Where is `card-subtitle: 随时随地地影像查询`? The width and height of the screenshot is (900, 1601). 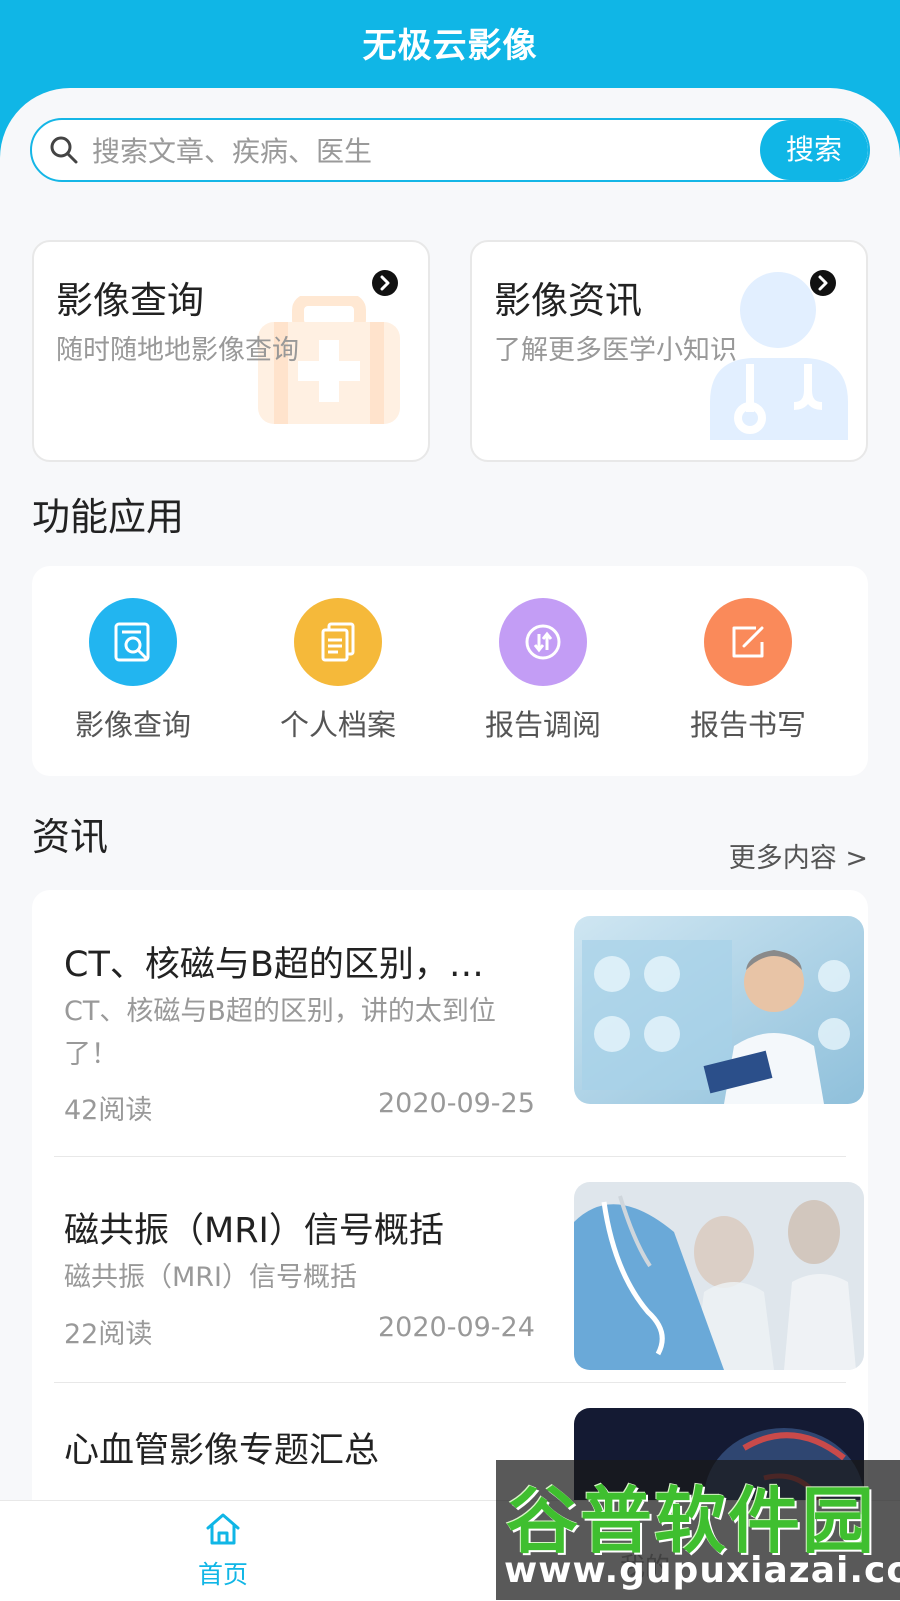 card-subtitle: 随时随地地影像查询 is located at coordinates (177, 350).